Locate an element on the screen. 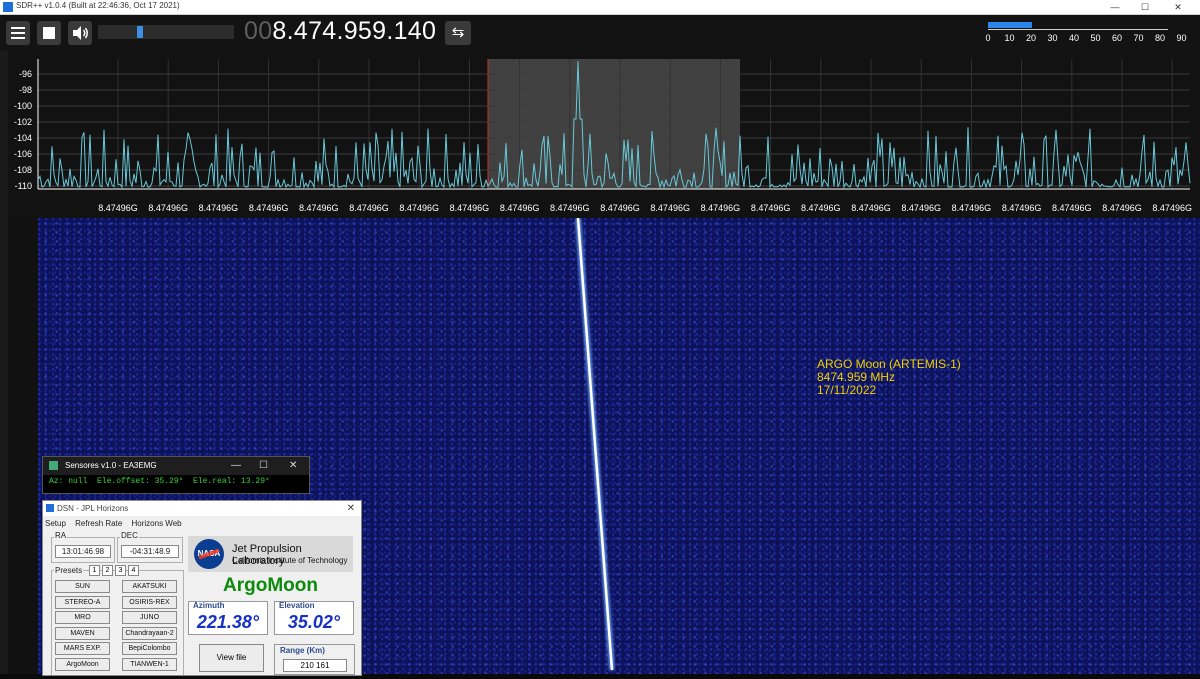 This screenshot has width=1200, height=679. menu-refresh-rate: Refresh Rate is located at coordinates (98, 523).